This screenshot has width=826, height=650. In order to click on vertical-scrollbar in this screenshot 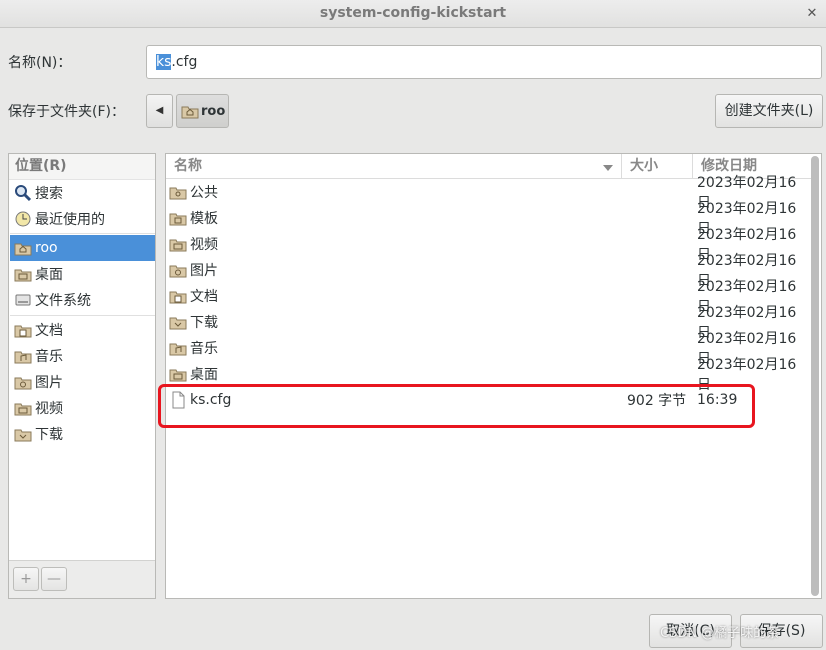, I will do `click(815, 376)`.